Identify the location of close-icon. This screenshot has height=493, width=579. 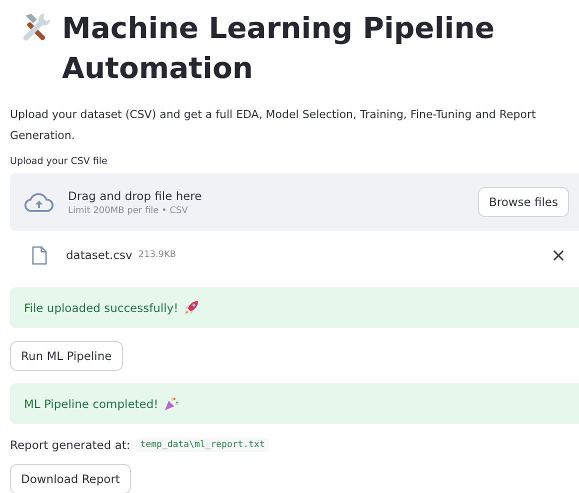
(558, 255).